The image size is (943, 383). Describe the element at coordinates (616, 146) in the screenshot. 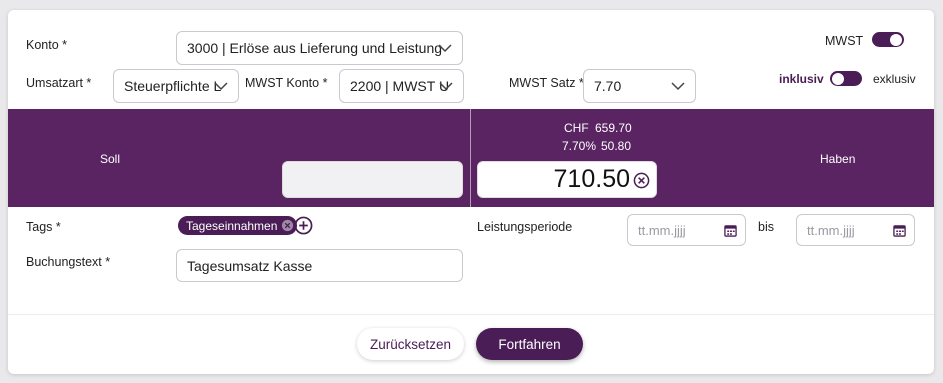

I see `tax-value: 50.80` at that location.